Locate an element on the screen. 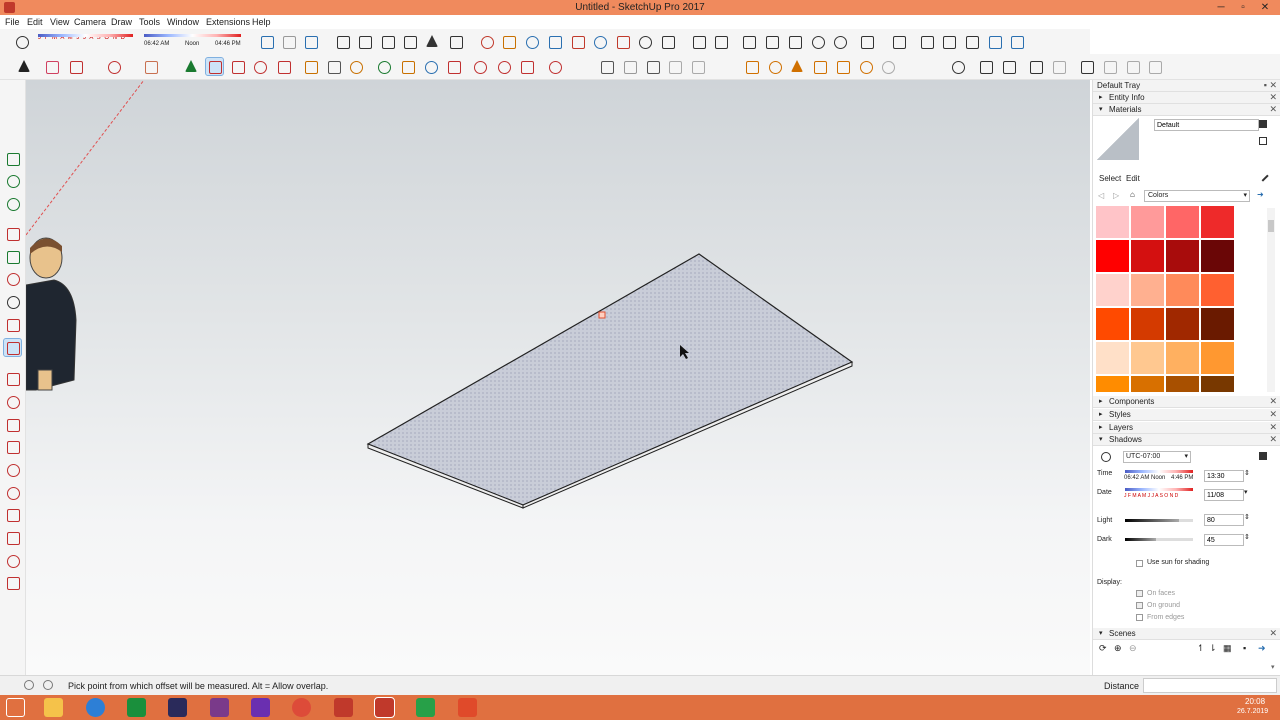 The width and height of the screenshot is (1280, 720). menu-file: File is located at coordinates (12, 22).